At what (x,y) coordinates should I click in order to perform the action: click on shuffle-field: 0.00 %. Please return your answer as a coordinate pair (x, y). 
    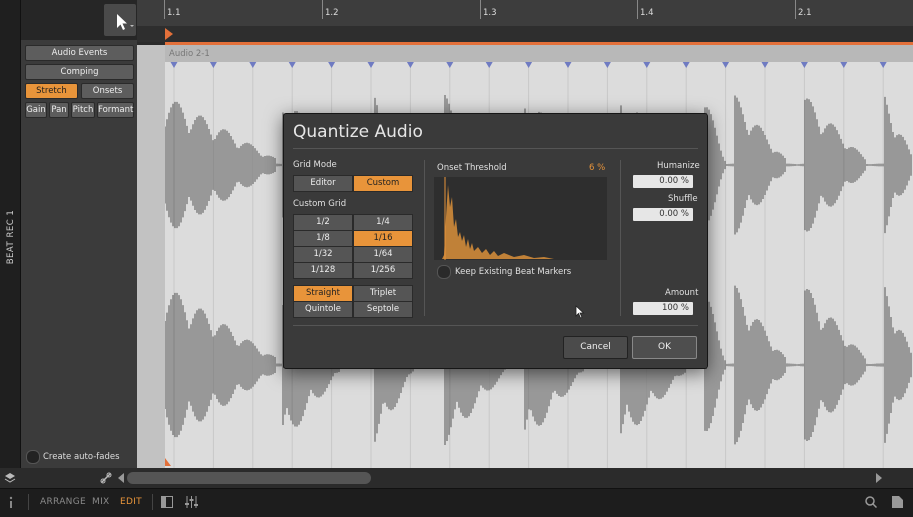
    Looking at the image, I should click on (663, 214).